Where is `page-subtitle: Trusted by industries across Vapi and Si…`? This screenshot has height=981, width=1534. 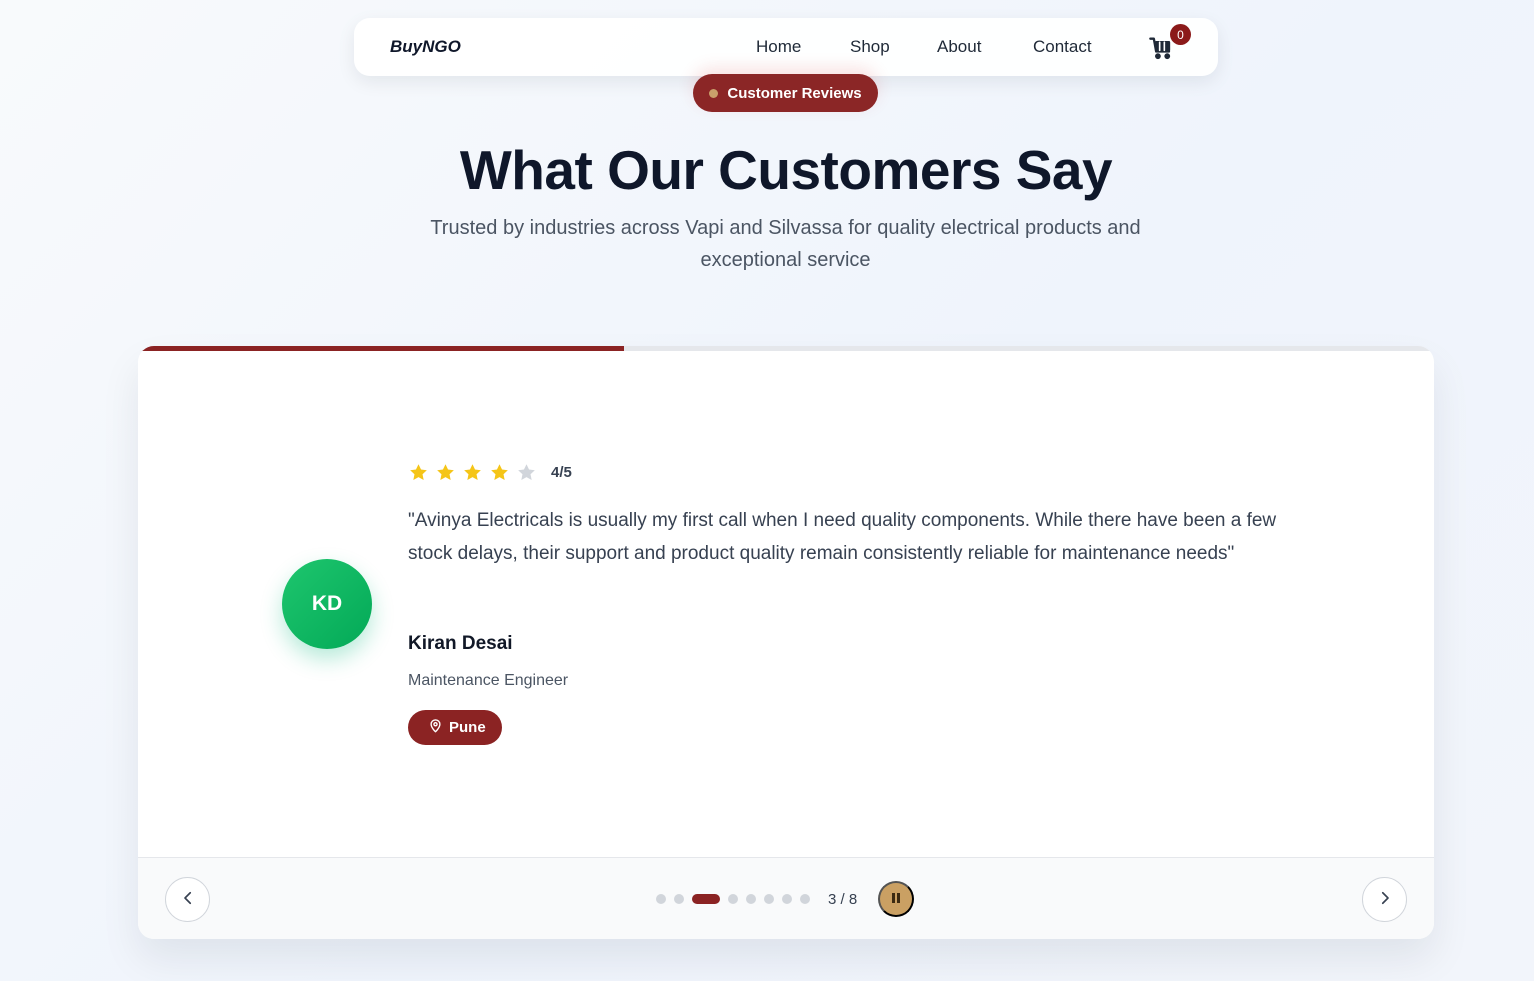
page-subtitle: Trusted by industries across Vapi and Si… is located at coordinates (785, 244).